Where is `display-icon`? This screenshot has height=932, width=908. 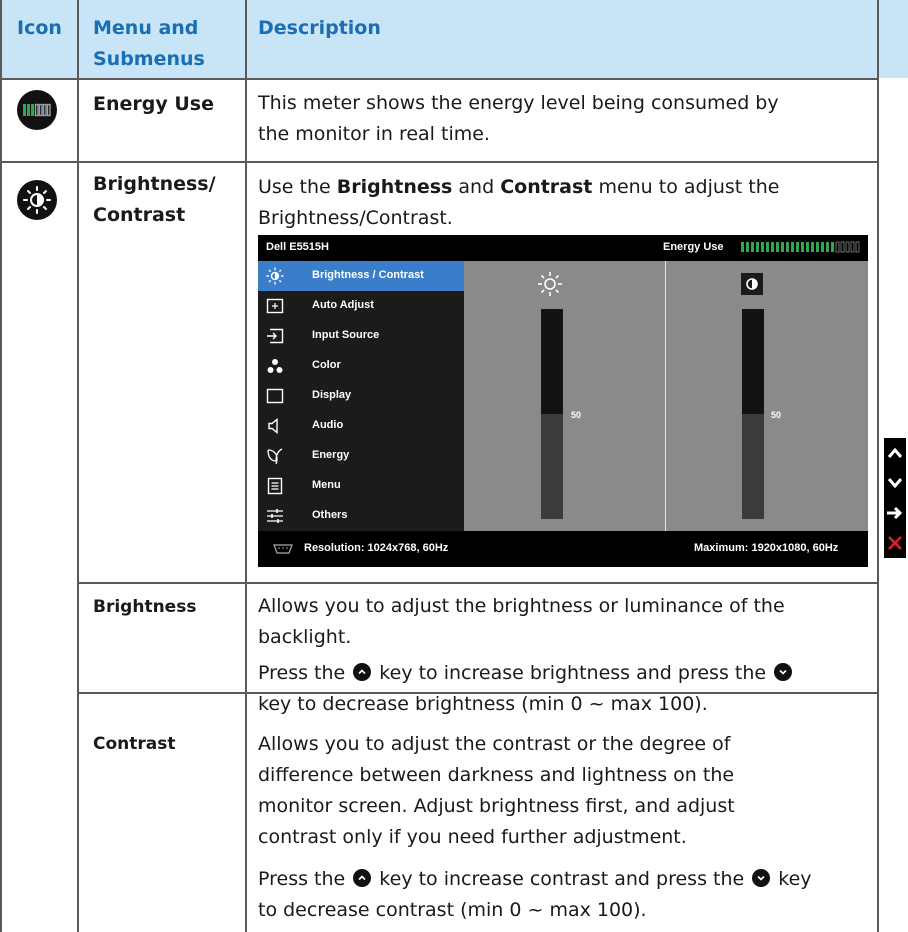
display-icon is located at coordinates (275, 396).